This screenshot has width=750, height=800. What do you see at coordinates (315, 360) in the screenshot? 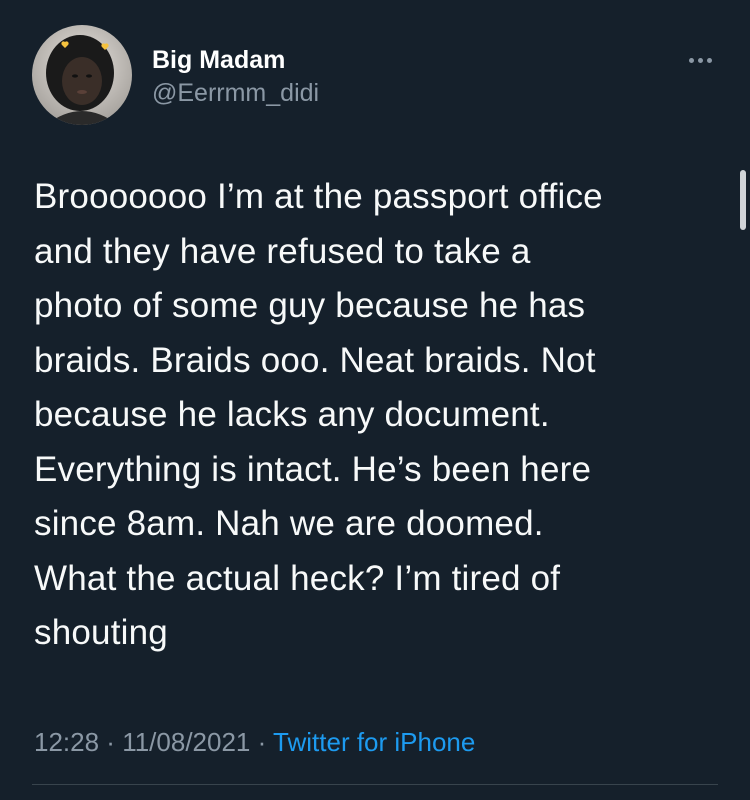
I see `tweet-text-line: braids. Braids ooo. Neat braids. Not` at bounding box center [315, 360].